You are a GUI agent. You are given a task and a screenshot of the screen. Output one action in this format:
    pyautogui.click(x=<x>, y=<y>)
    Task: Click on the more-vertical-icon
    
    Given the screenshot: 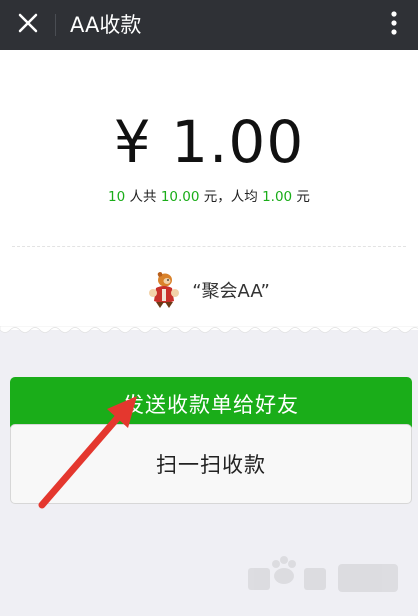 What is the action you would take?
    pyautogui.click(x=394, y=25)
    